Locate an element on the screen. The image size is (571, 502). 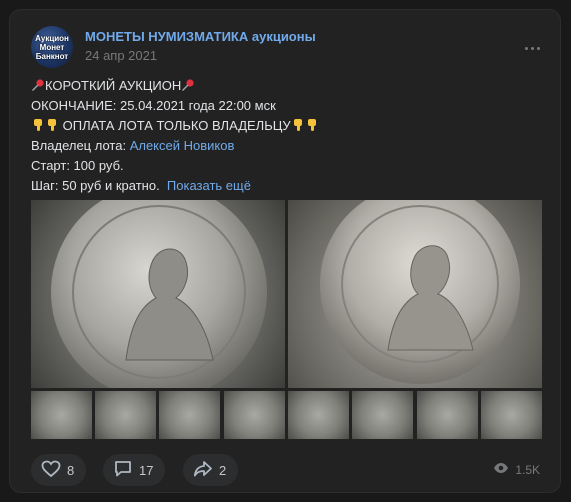
group-name-link: МОНЕТЫ НУМИЗМАТИКА аукционы is located at coordinates (200, 36).